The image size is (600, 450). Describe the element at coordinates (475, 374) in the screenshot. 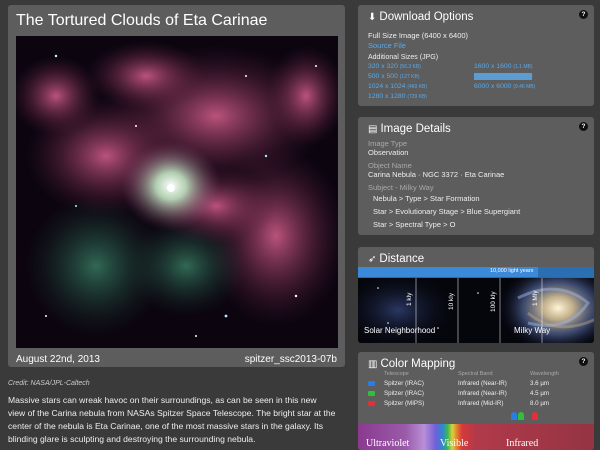

I see `spectral-band-header: Spectral Band` at that location.